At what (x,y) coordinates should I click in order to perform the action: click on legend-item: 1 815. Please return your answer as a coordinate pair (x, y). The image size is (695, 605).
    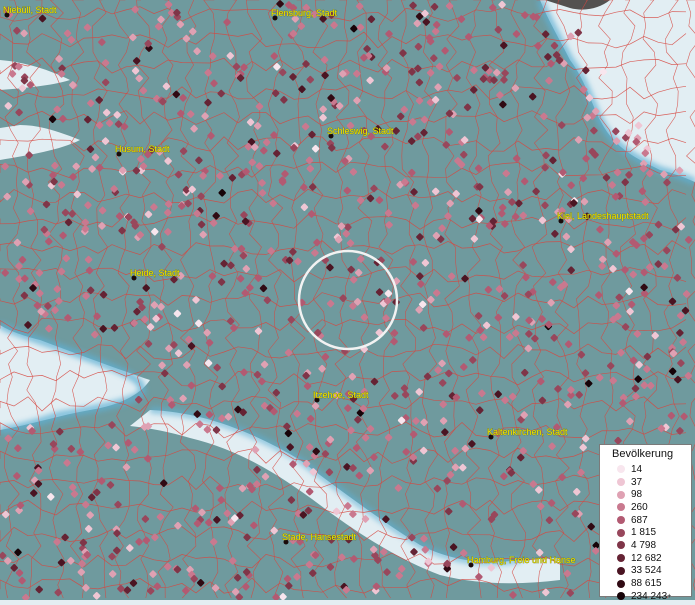
    Looking at the image, I should click on (645, 532).